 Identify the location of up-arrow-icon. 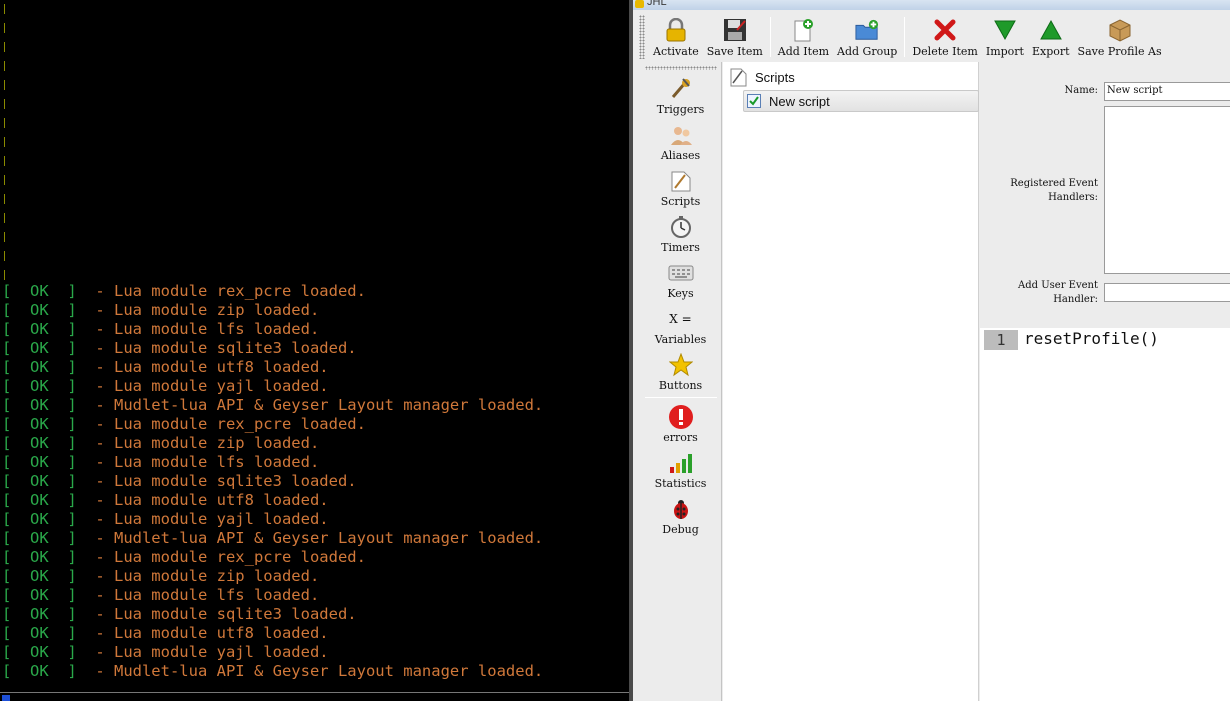
(1051, 30).